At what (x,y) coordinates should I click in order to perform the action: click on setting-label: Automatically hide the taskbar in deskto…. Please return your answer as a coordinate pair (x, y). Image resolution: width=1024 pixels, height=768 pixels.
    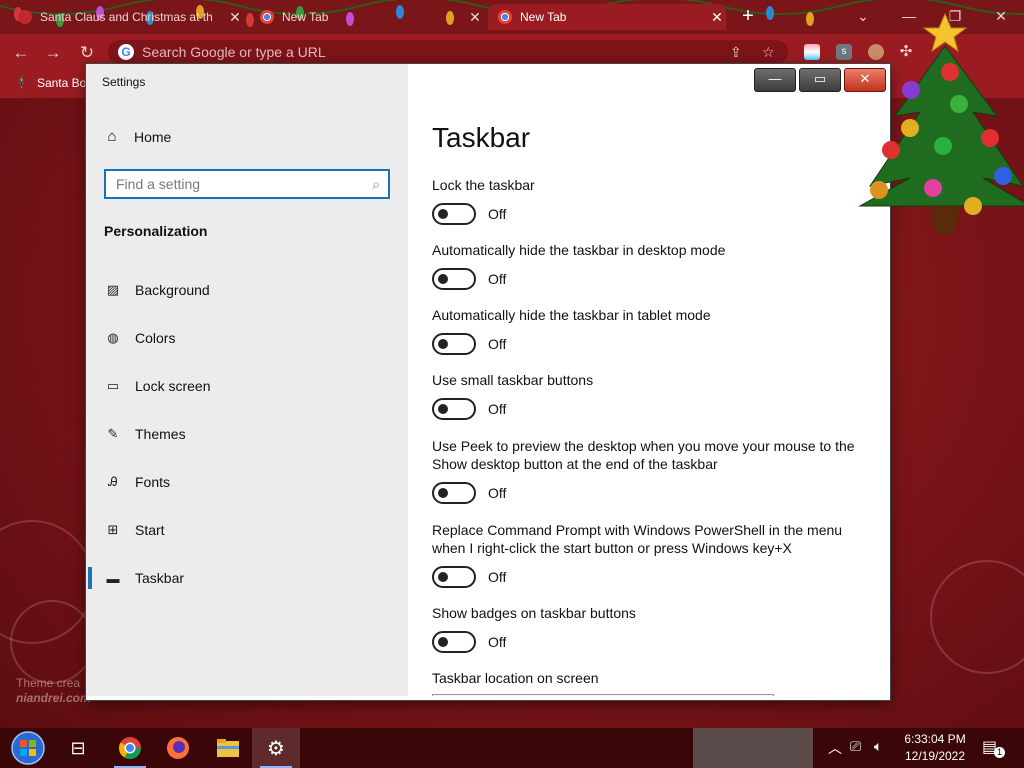
    Looking at the image, I should click on (579, 250).